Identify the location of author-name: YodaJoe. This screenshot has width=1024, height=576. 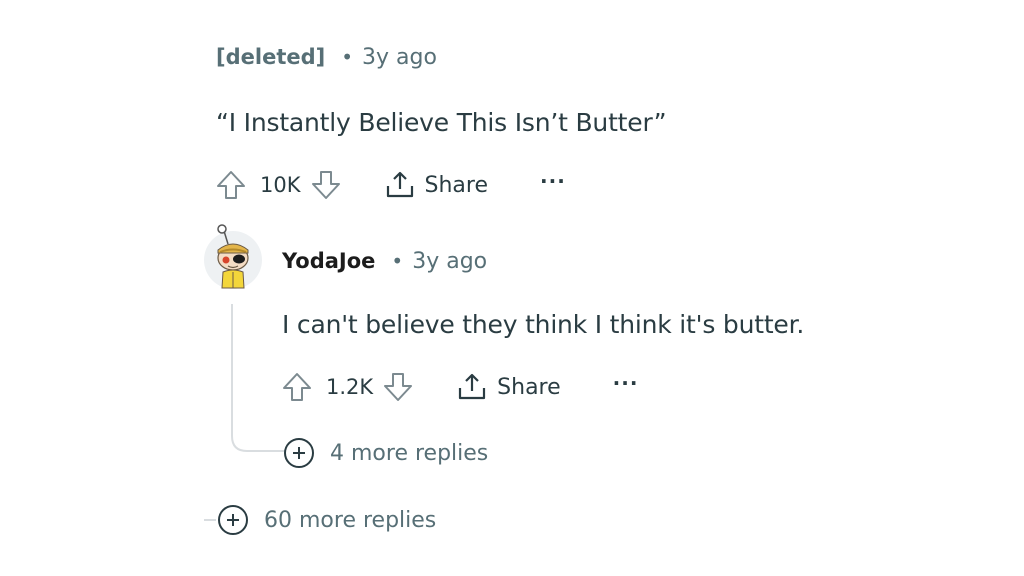
(328, 261).